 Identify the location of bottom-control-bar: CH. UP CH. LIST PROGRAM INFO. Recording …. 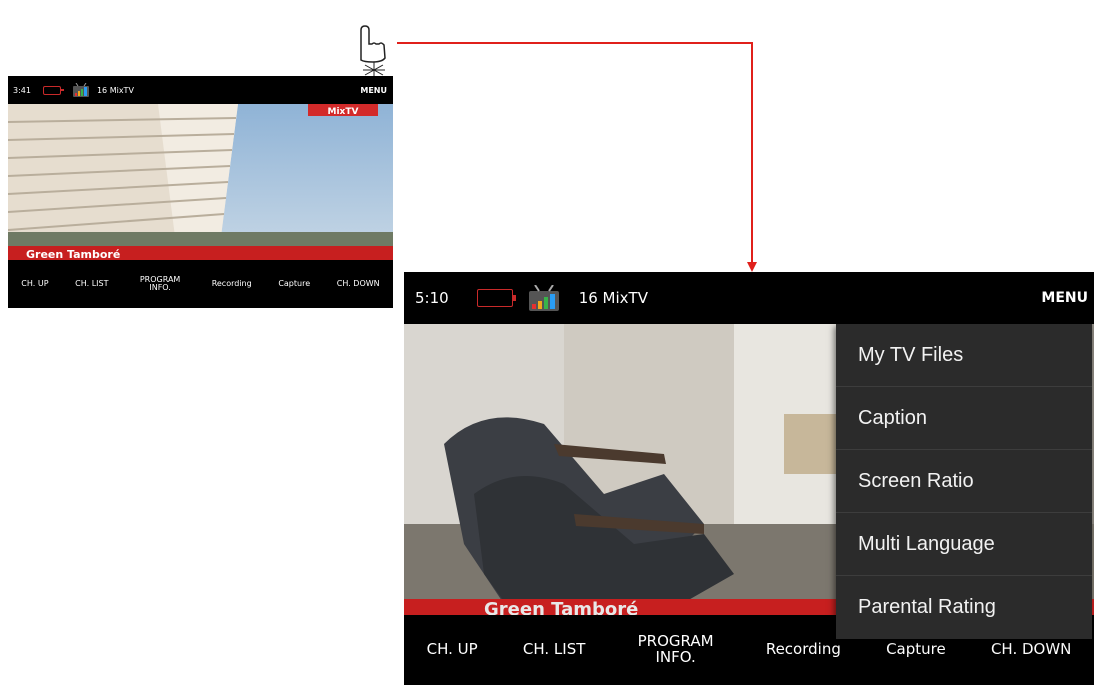
(200, 284).